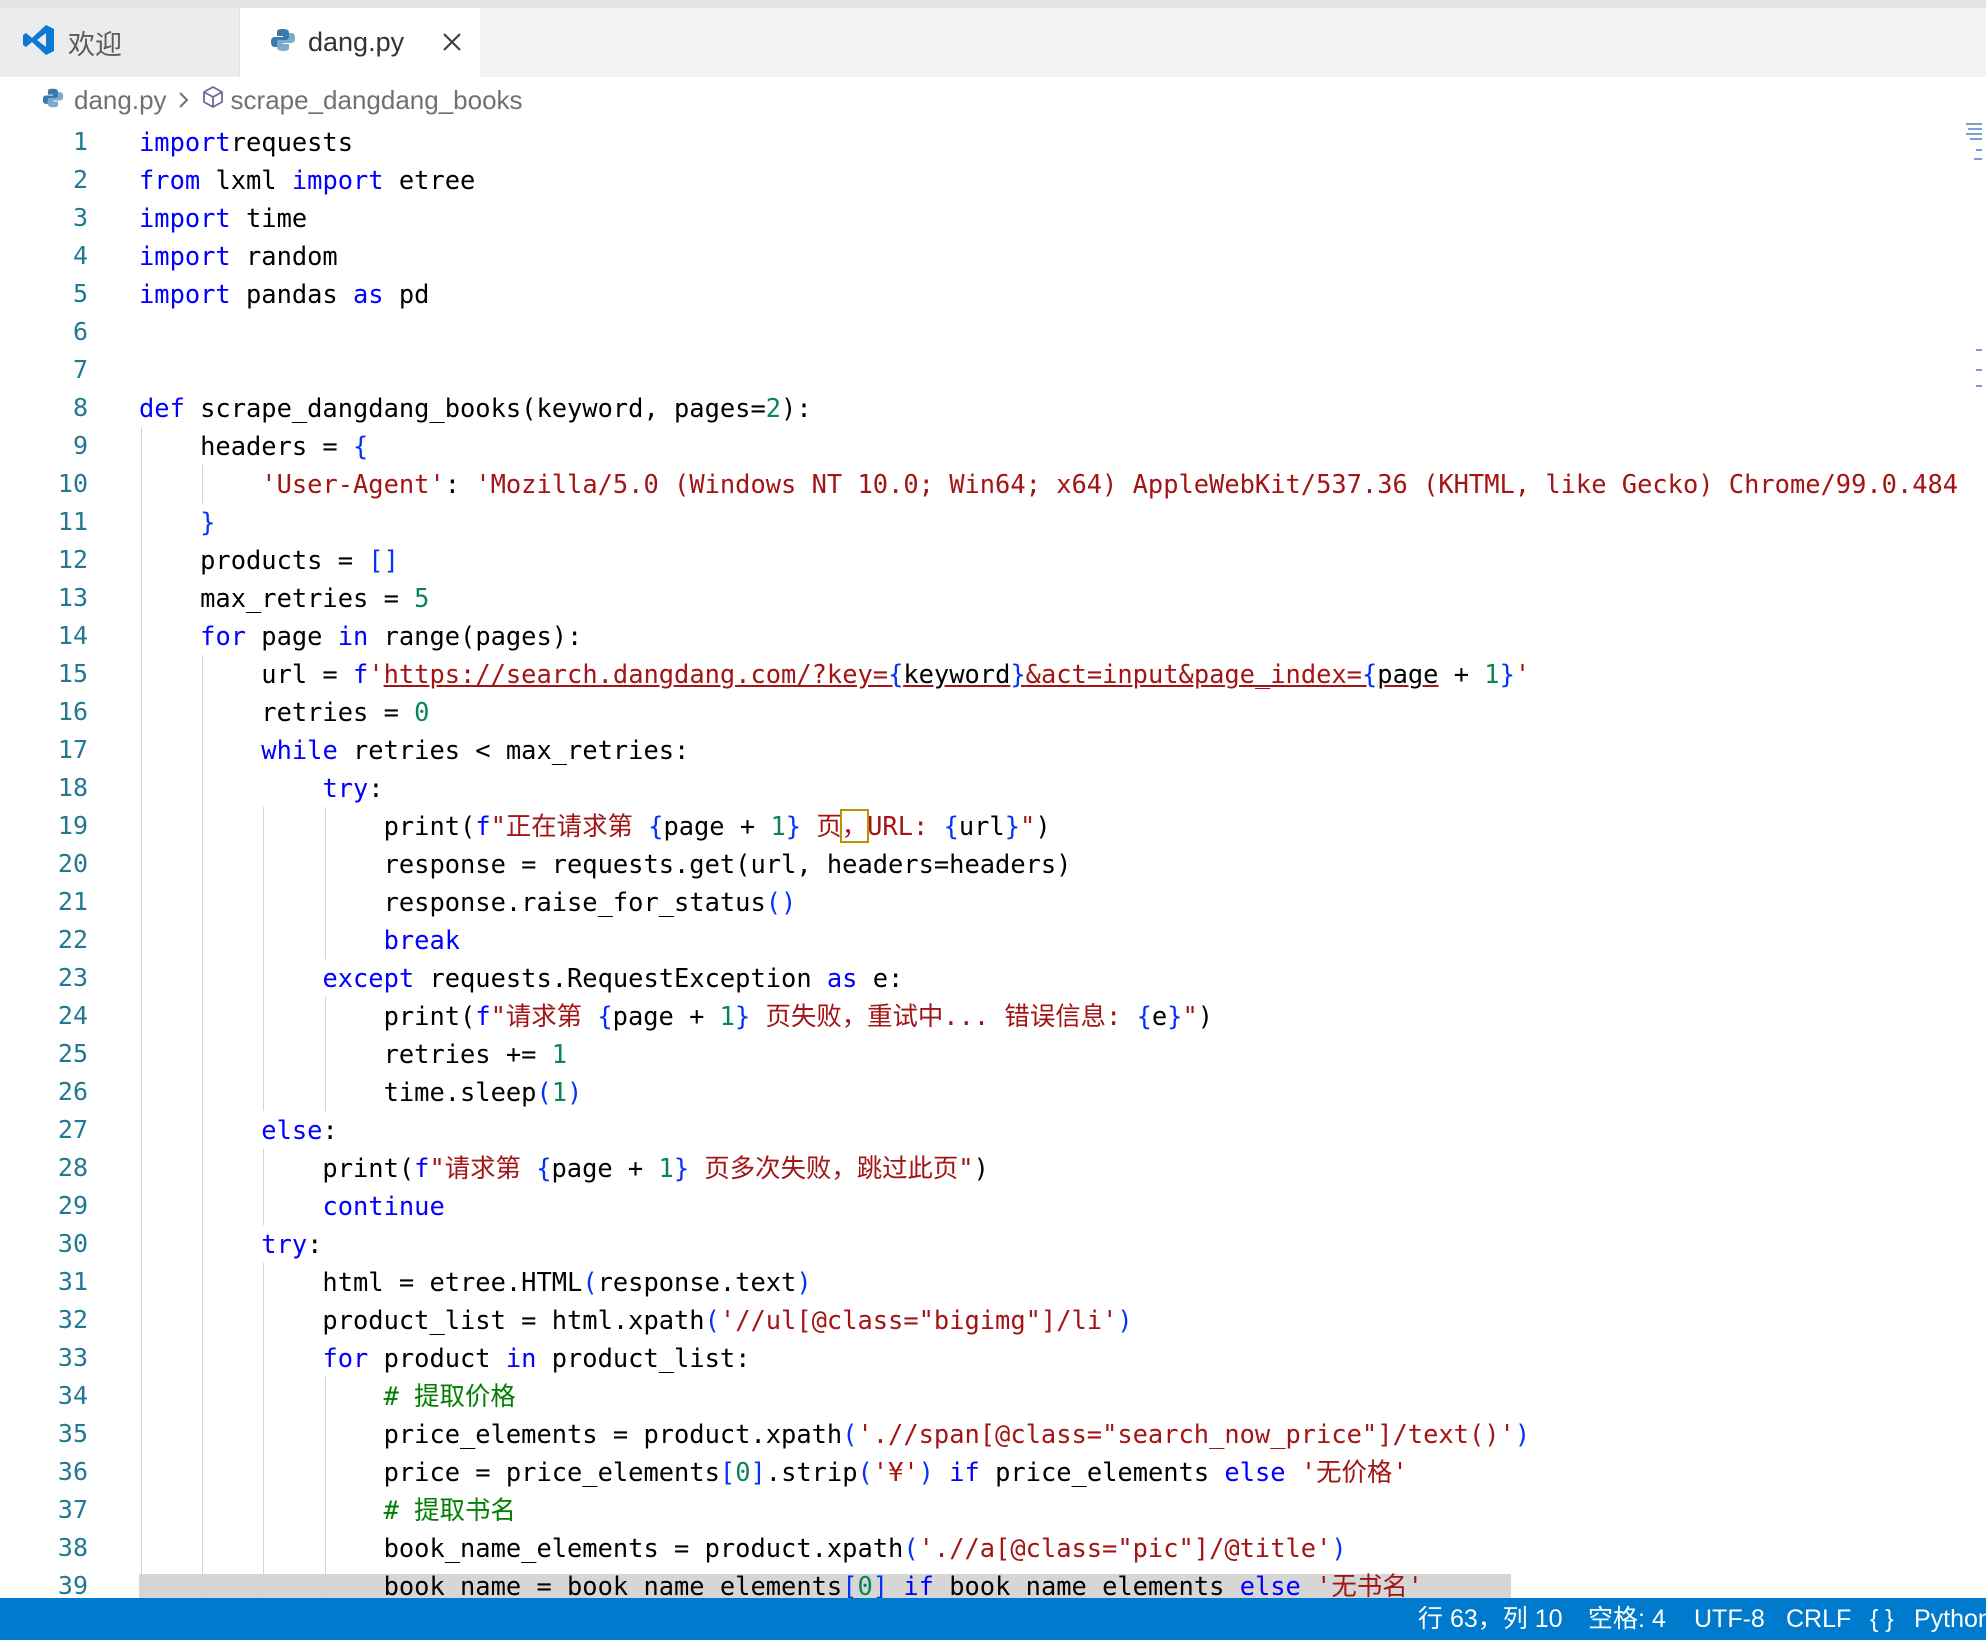  What do you see at coordinates (120, 100) in the screenshot?
I see `breadcrumb-file: dang.py` at bounding box center [120, 100].